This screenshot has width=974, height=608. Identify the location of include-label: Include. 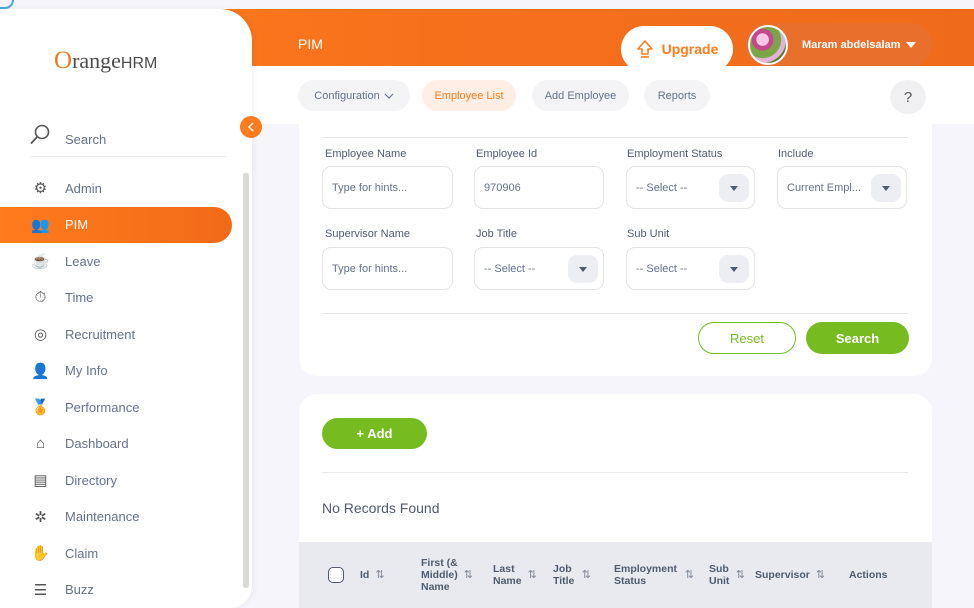
(796, 154).